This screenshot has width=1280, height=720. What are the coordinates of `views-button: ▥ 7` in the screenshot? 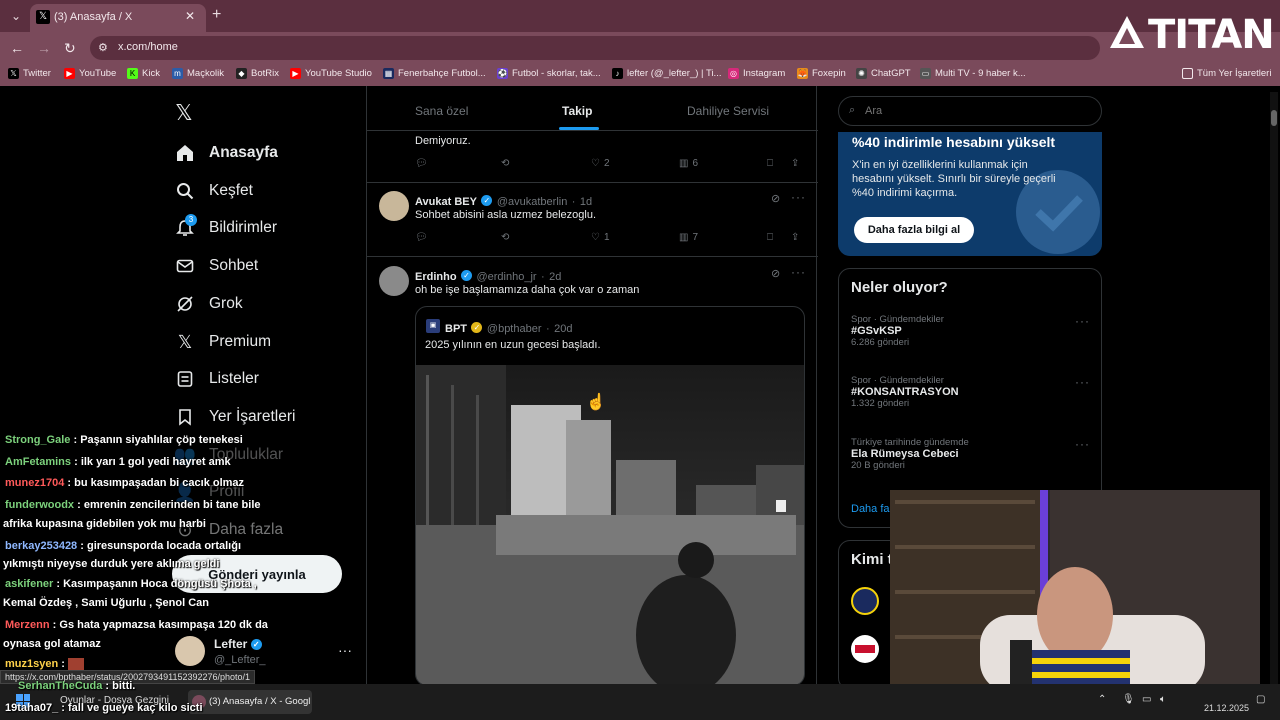 It's located at (688, 237).